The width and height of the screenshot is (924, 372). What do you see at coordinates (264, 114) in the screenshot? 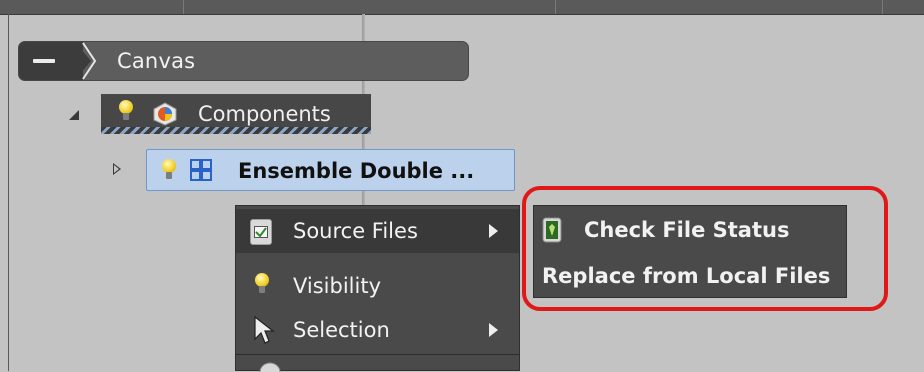
I see `components-label: Components` at bounding box center [264, 114].